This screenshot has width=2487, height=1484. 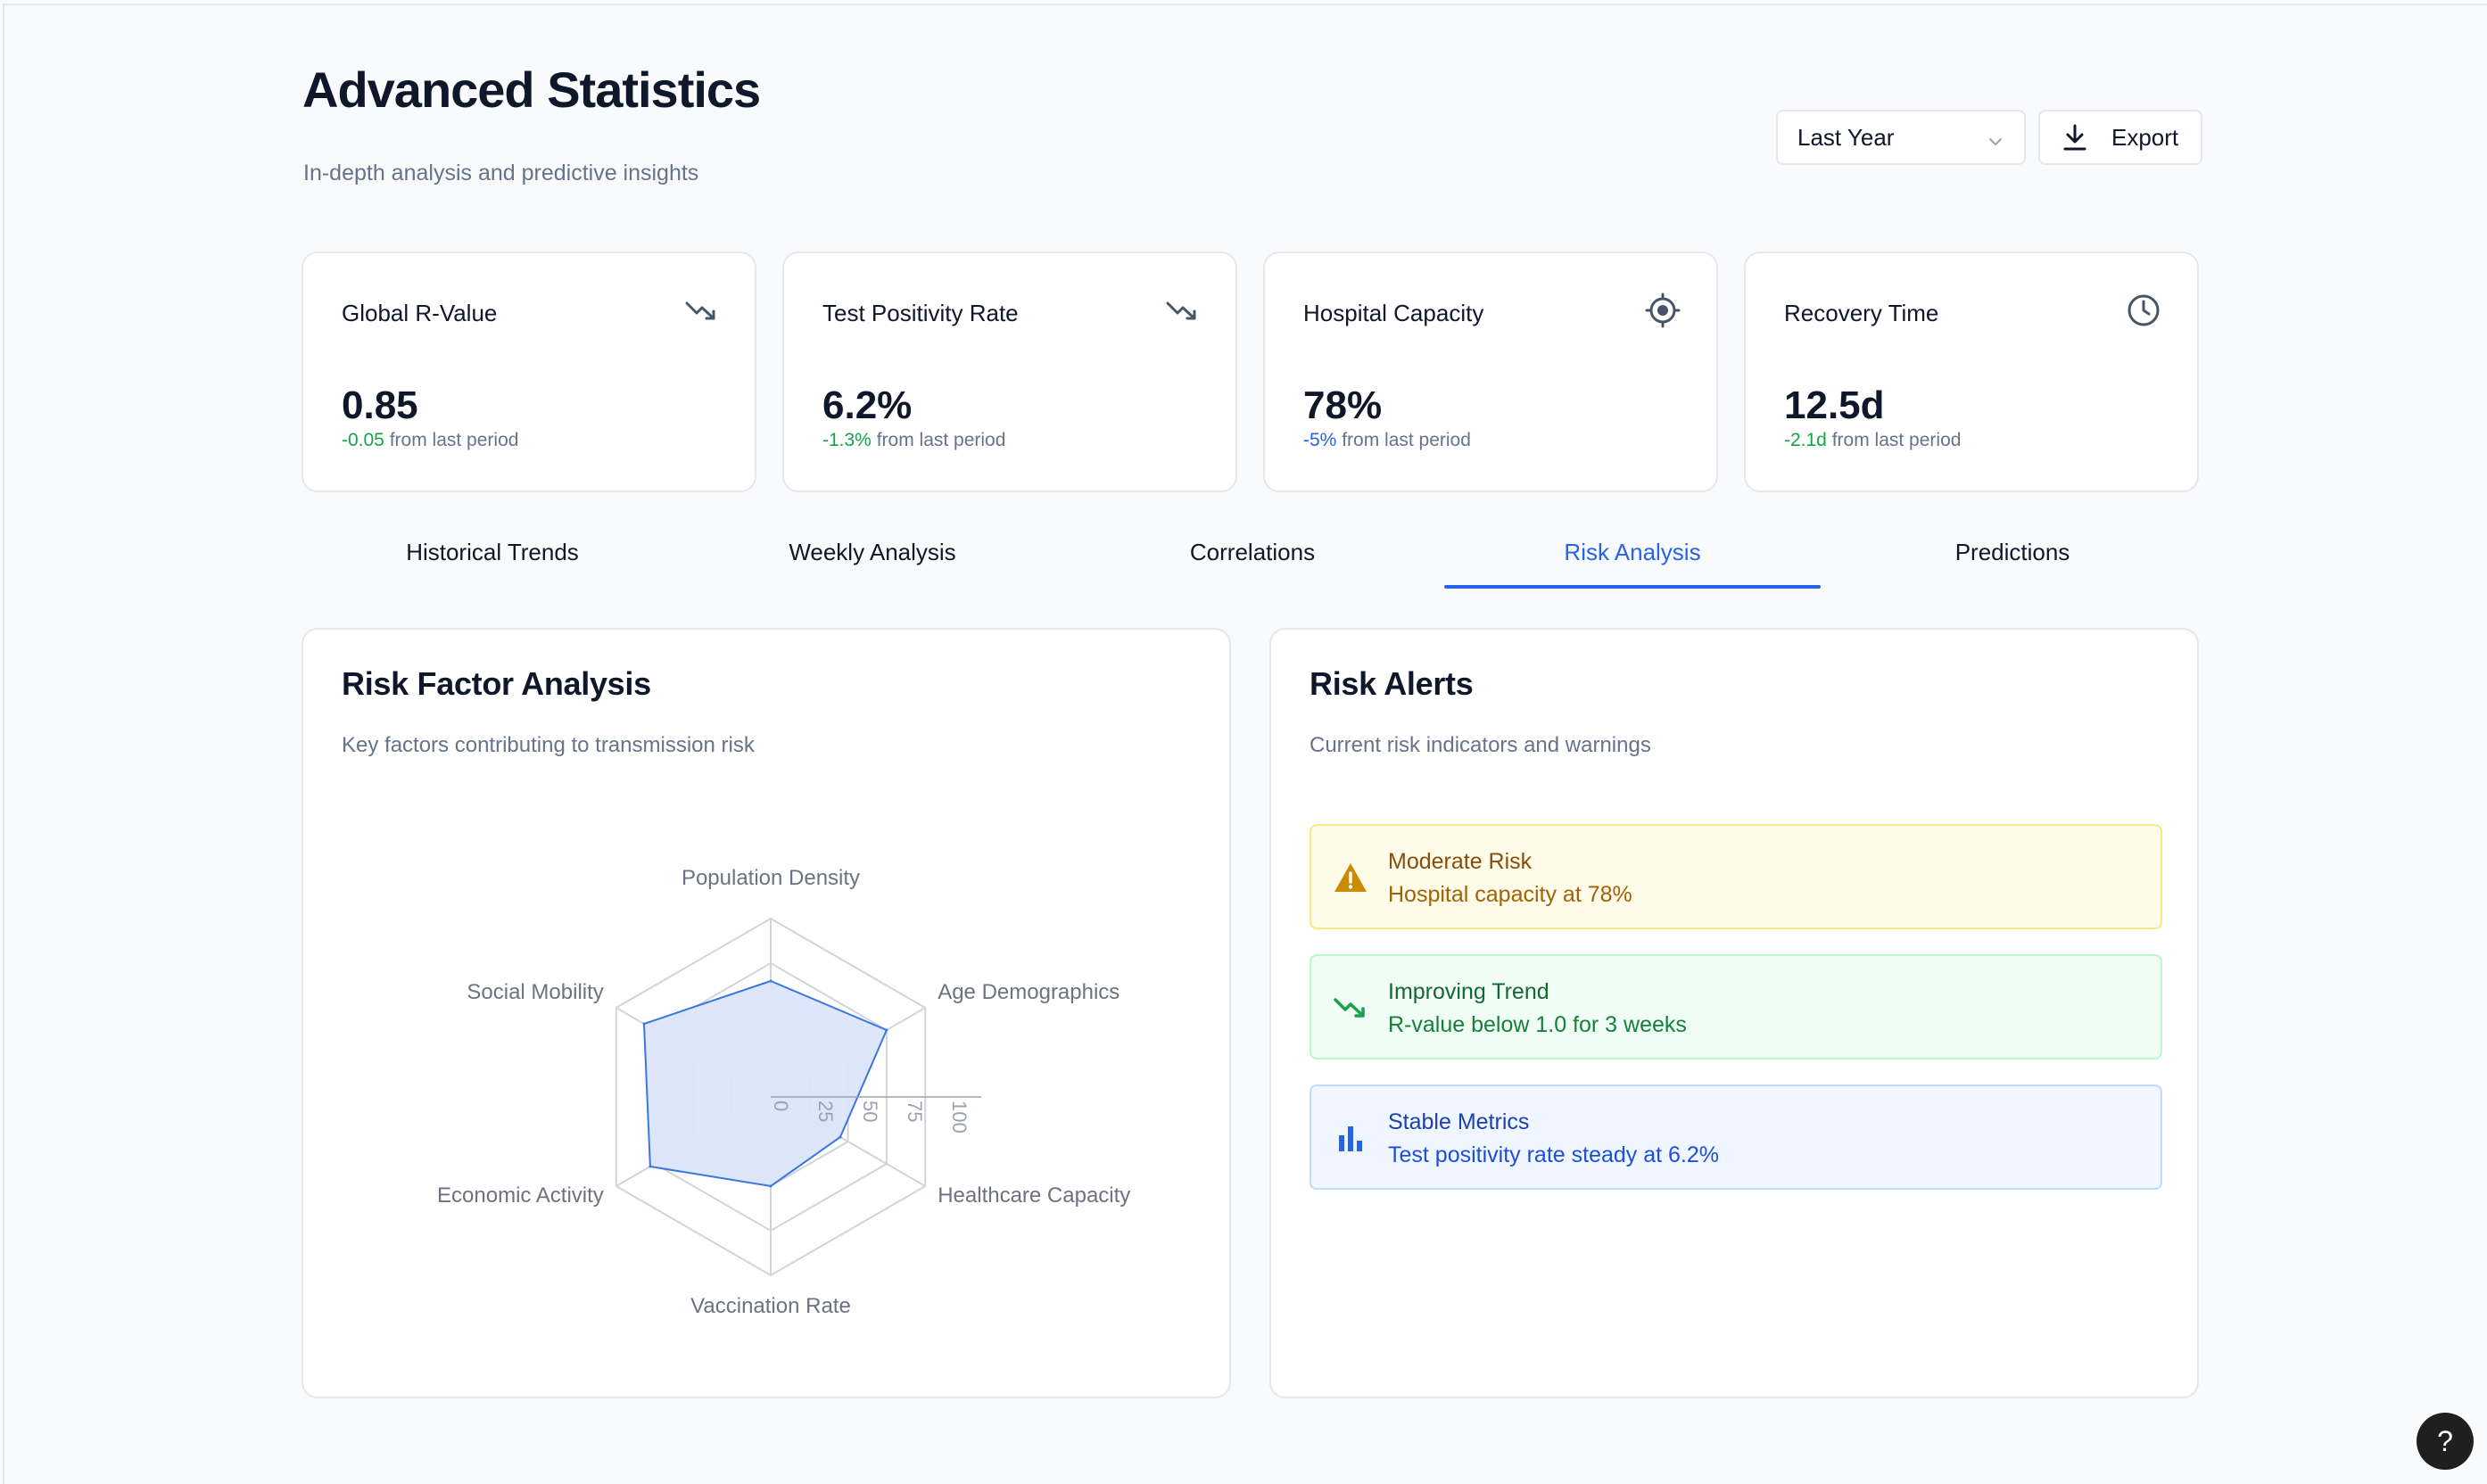 I want to click on panel-title: Risk Alerts, so click(x=1392, y=683).